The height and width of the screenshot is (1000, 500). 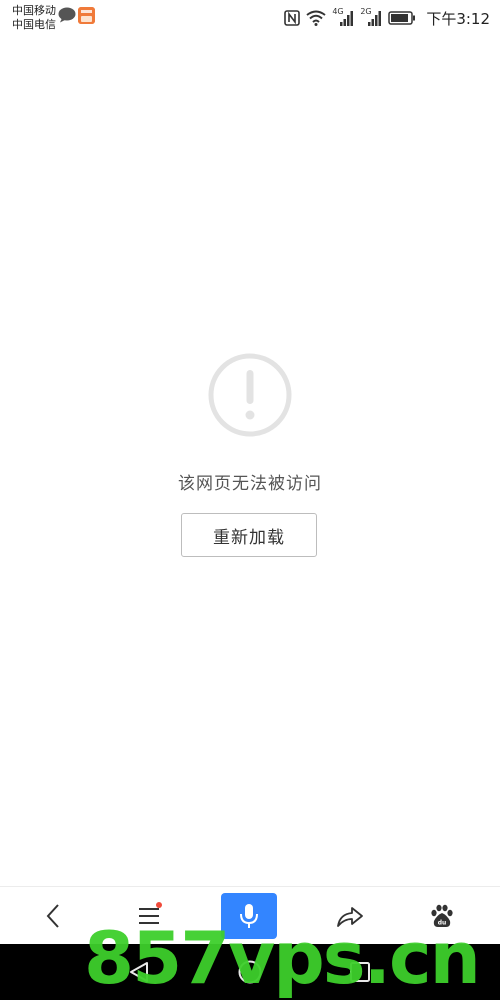 I want to click on nav-back-icon, so click(x=139, y=972).